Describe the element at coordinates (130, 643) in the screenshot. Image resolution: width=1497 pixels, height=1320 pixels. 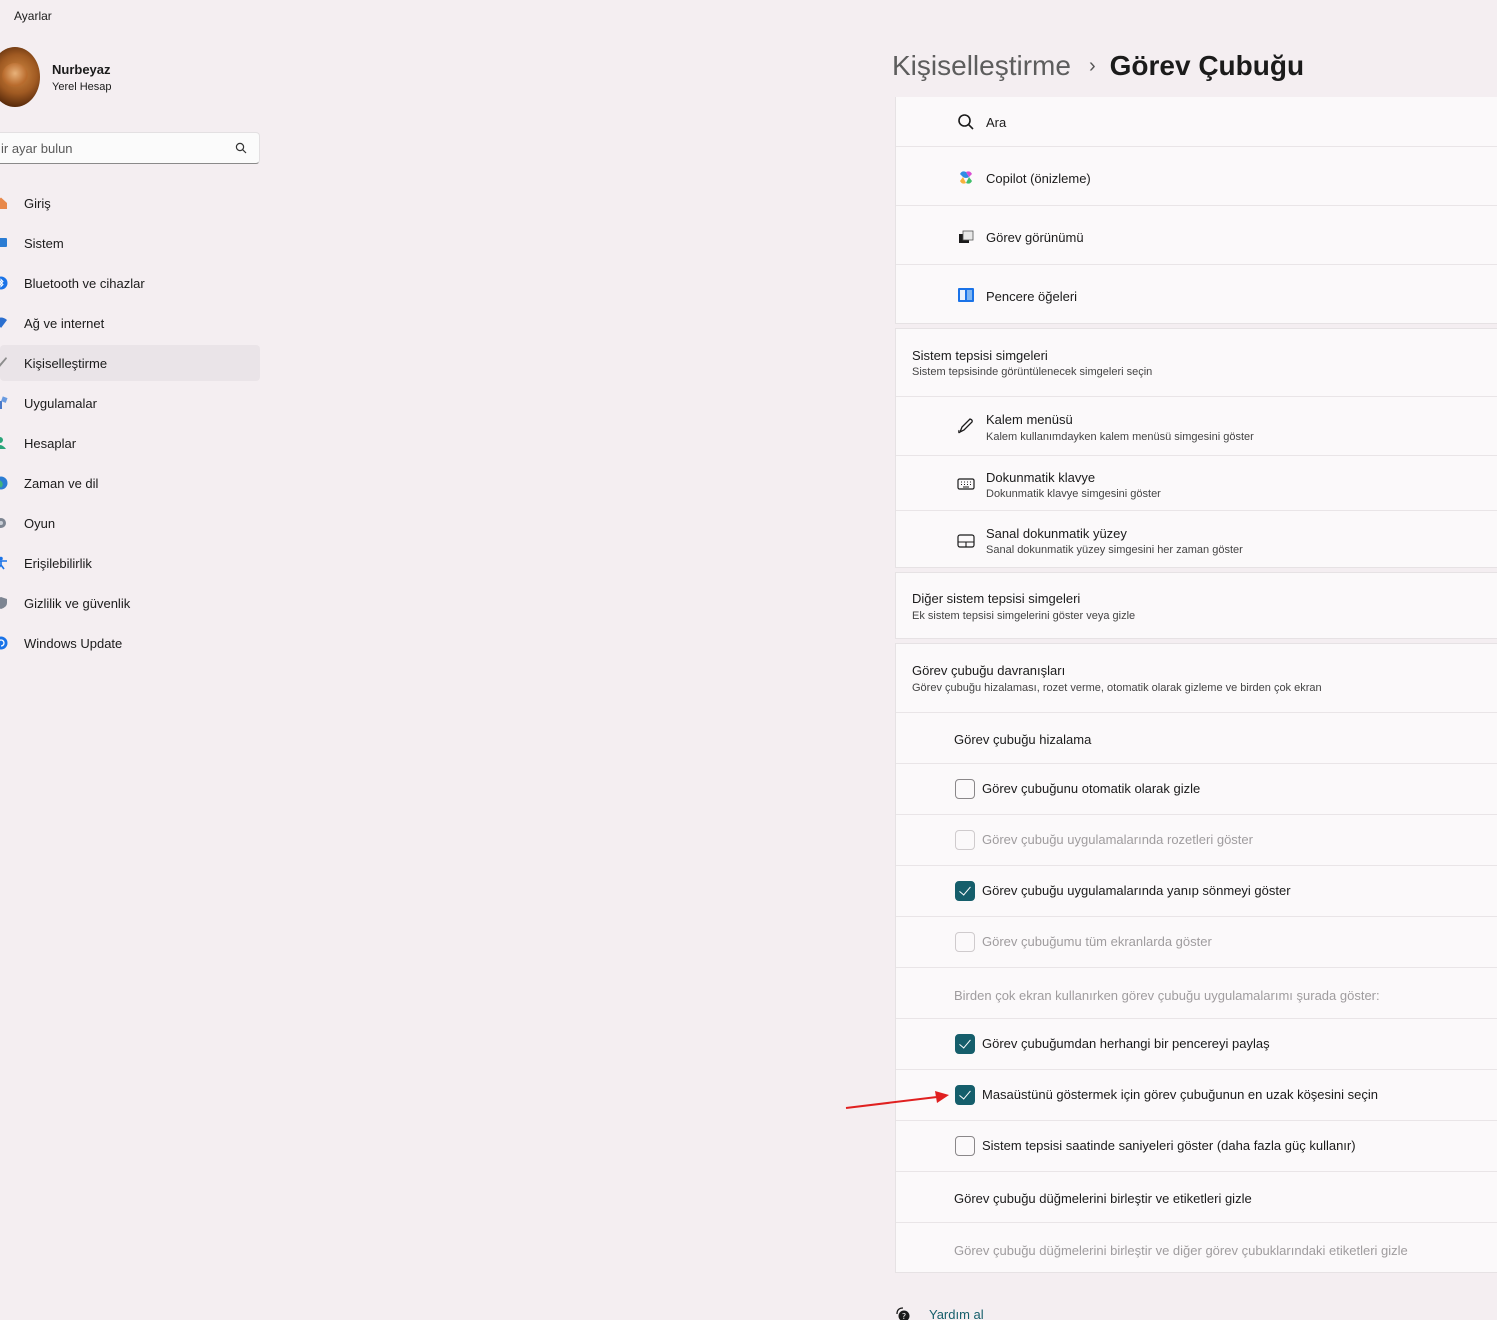
I see `sidebar-item-windows-update: Windows Update` at that location.